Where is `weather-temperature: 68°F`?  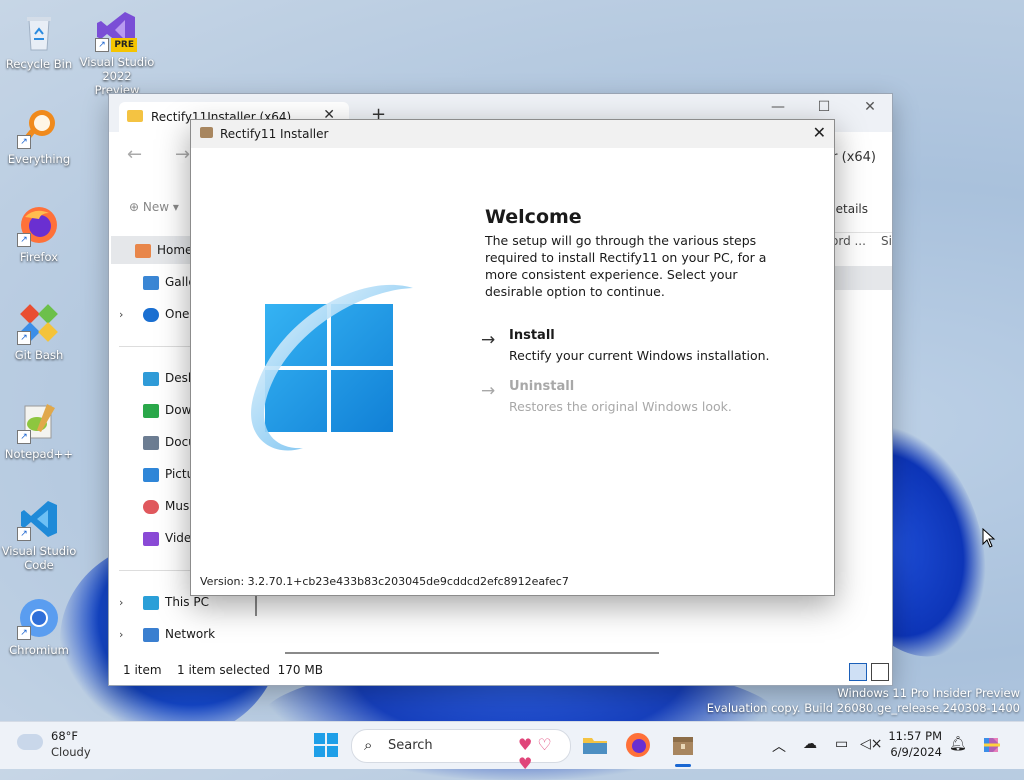 weather-temperature: 68°F is located at coordinates (64, 736).